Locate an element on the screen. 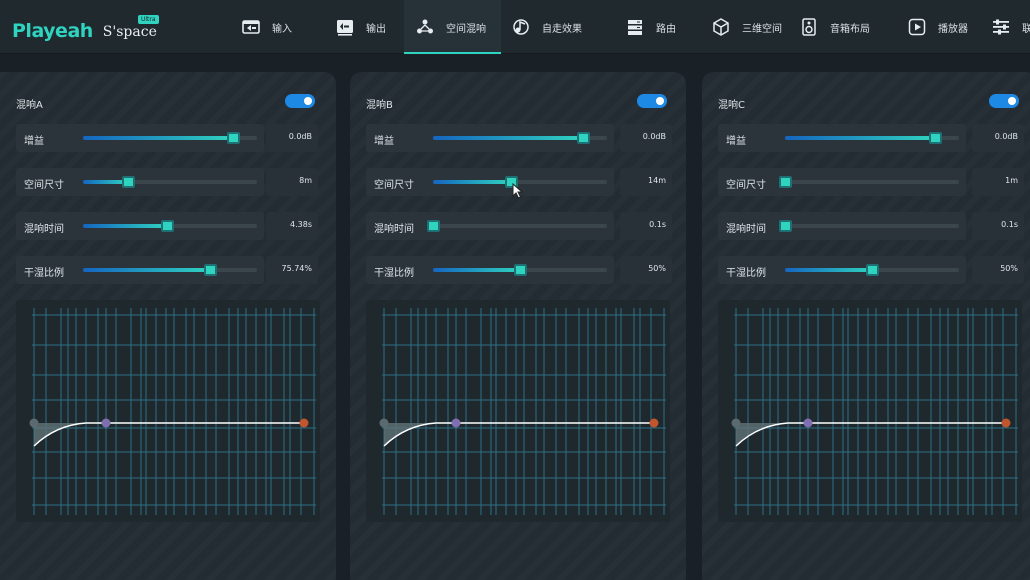  room-size-value: 8m is located at coordinates (292, 182).